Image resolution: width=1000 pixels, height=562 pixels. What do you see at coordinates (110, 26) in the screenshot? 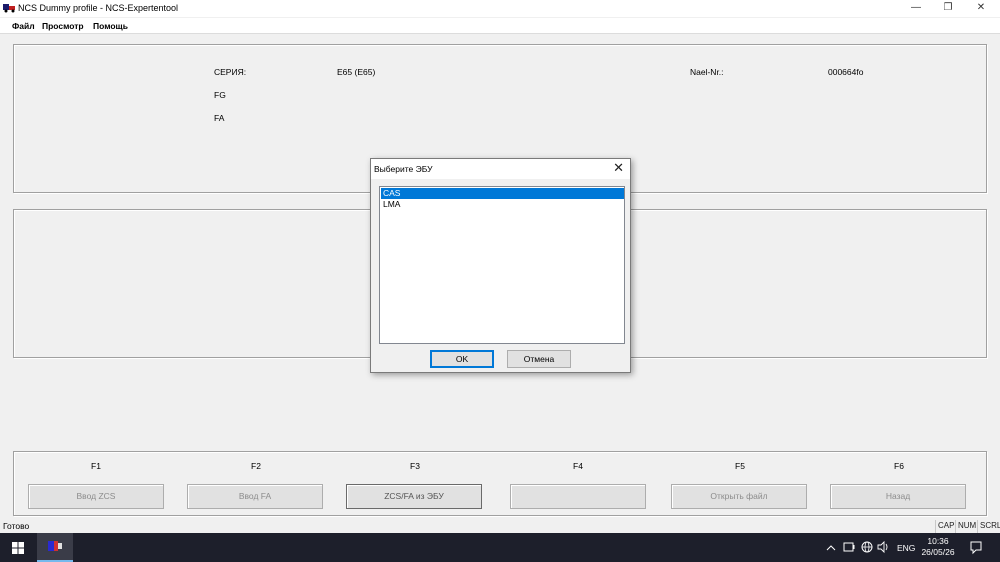
I see `menu-help: Помощь` at bounding box center [110, 26].